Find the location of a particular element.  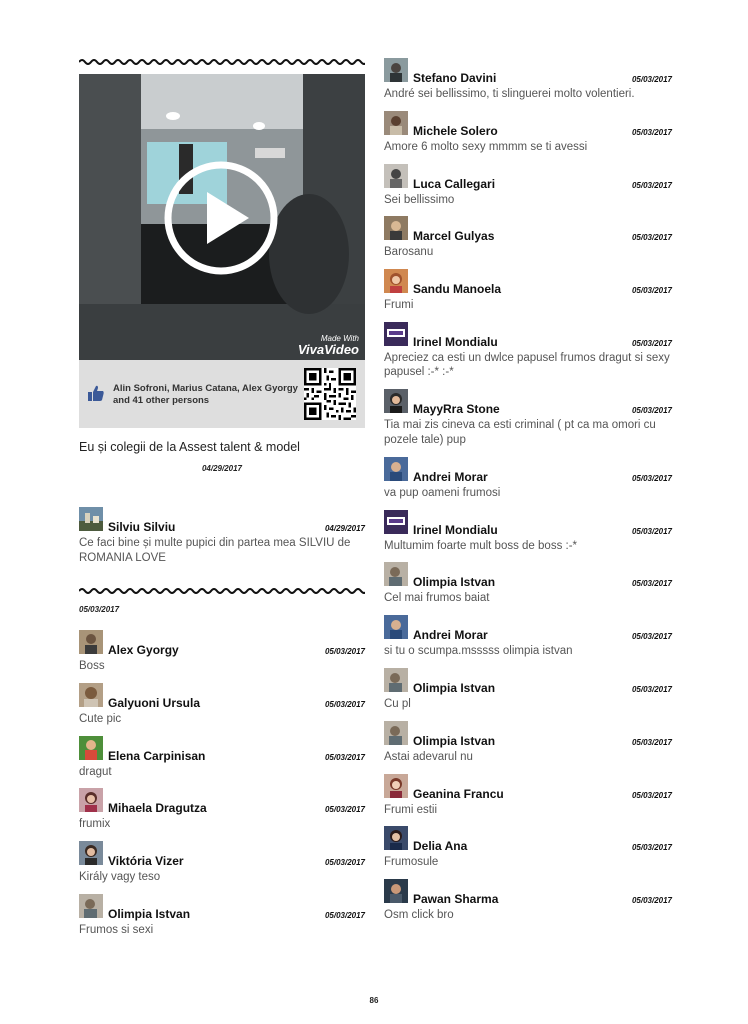

comment-author: Sandu Manoela is located at coordinates (457, 289).